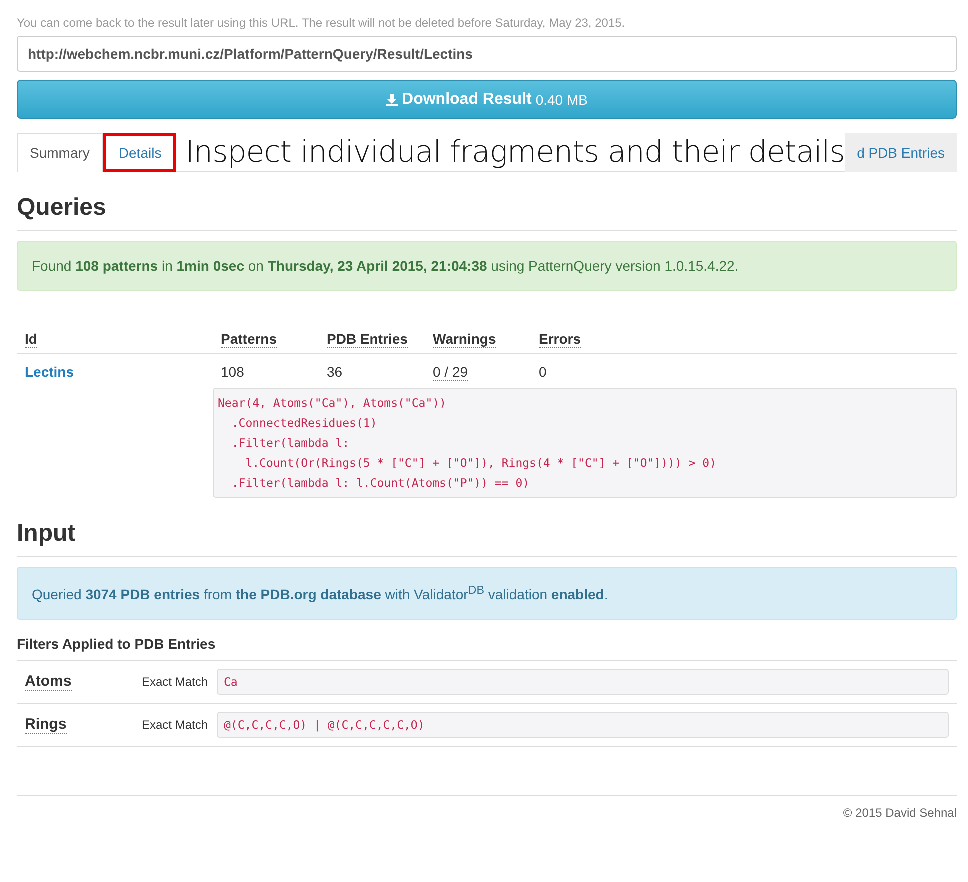  Describe the element at coordinates (560, 339) in the screenshot. I see `column-header: Errors` at that location.